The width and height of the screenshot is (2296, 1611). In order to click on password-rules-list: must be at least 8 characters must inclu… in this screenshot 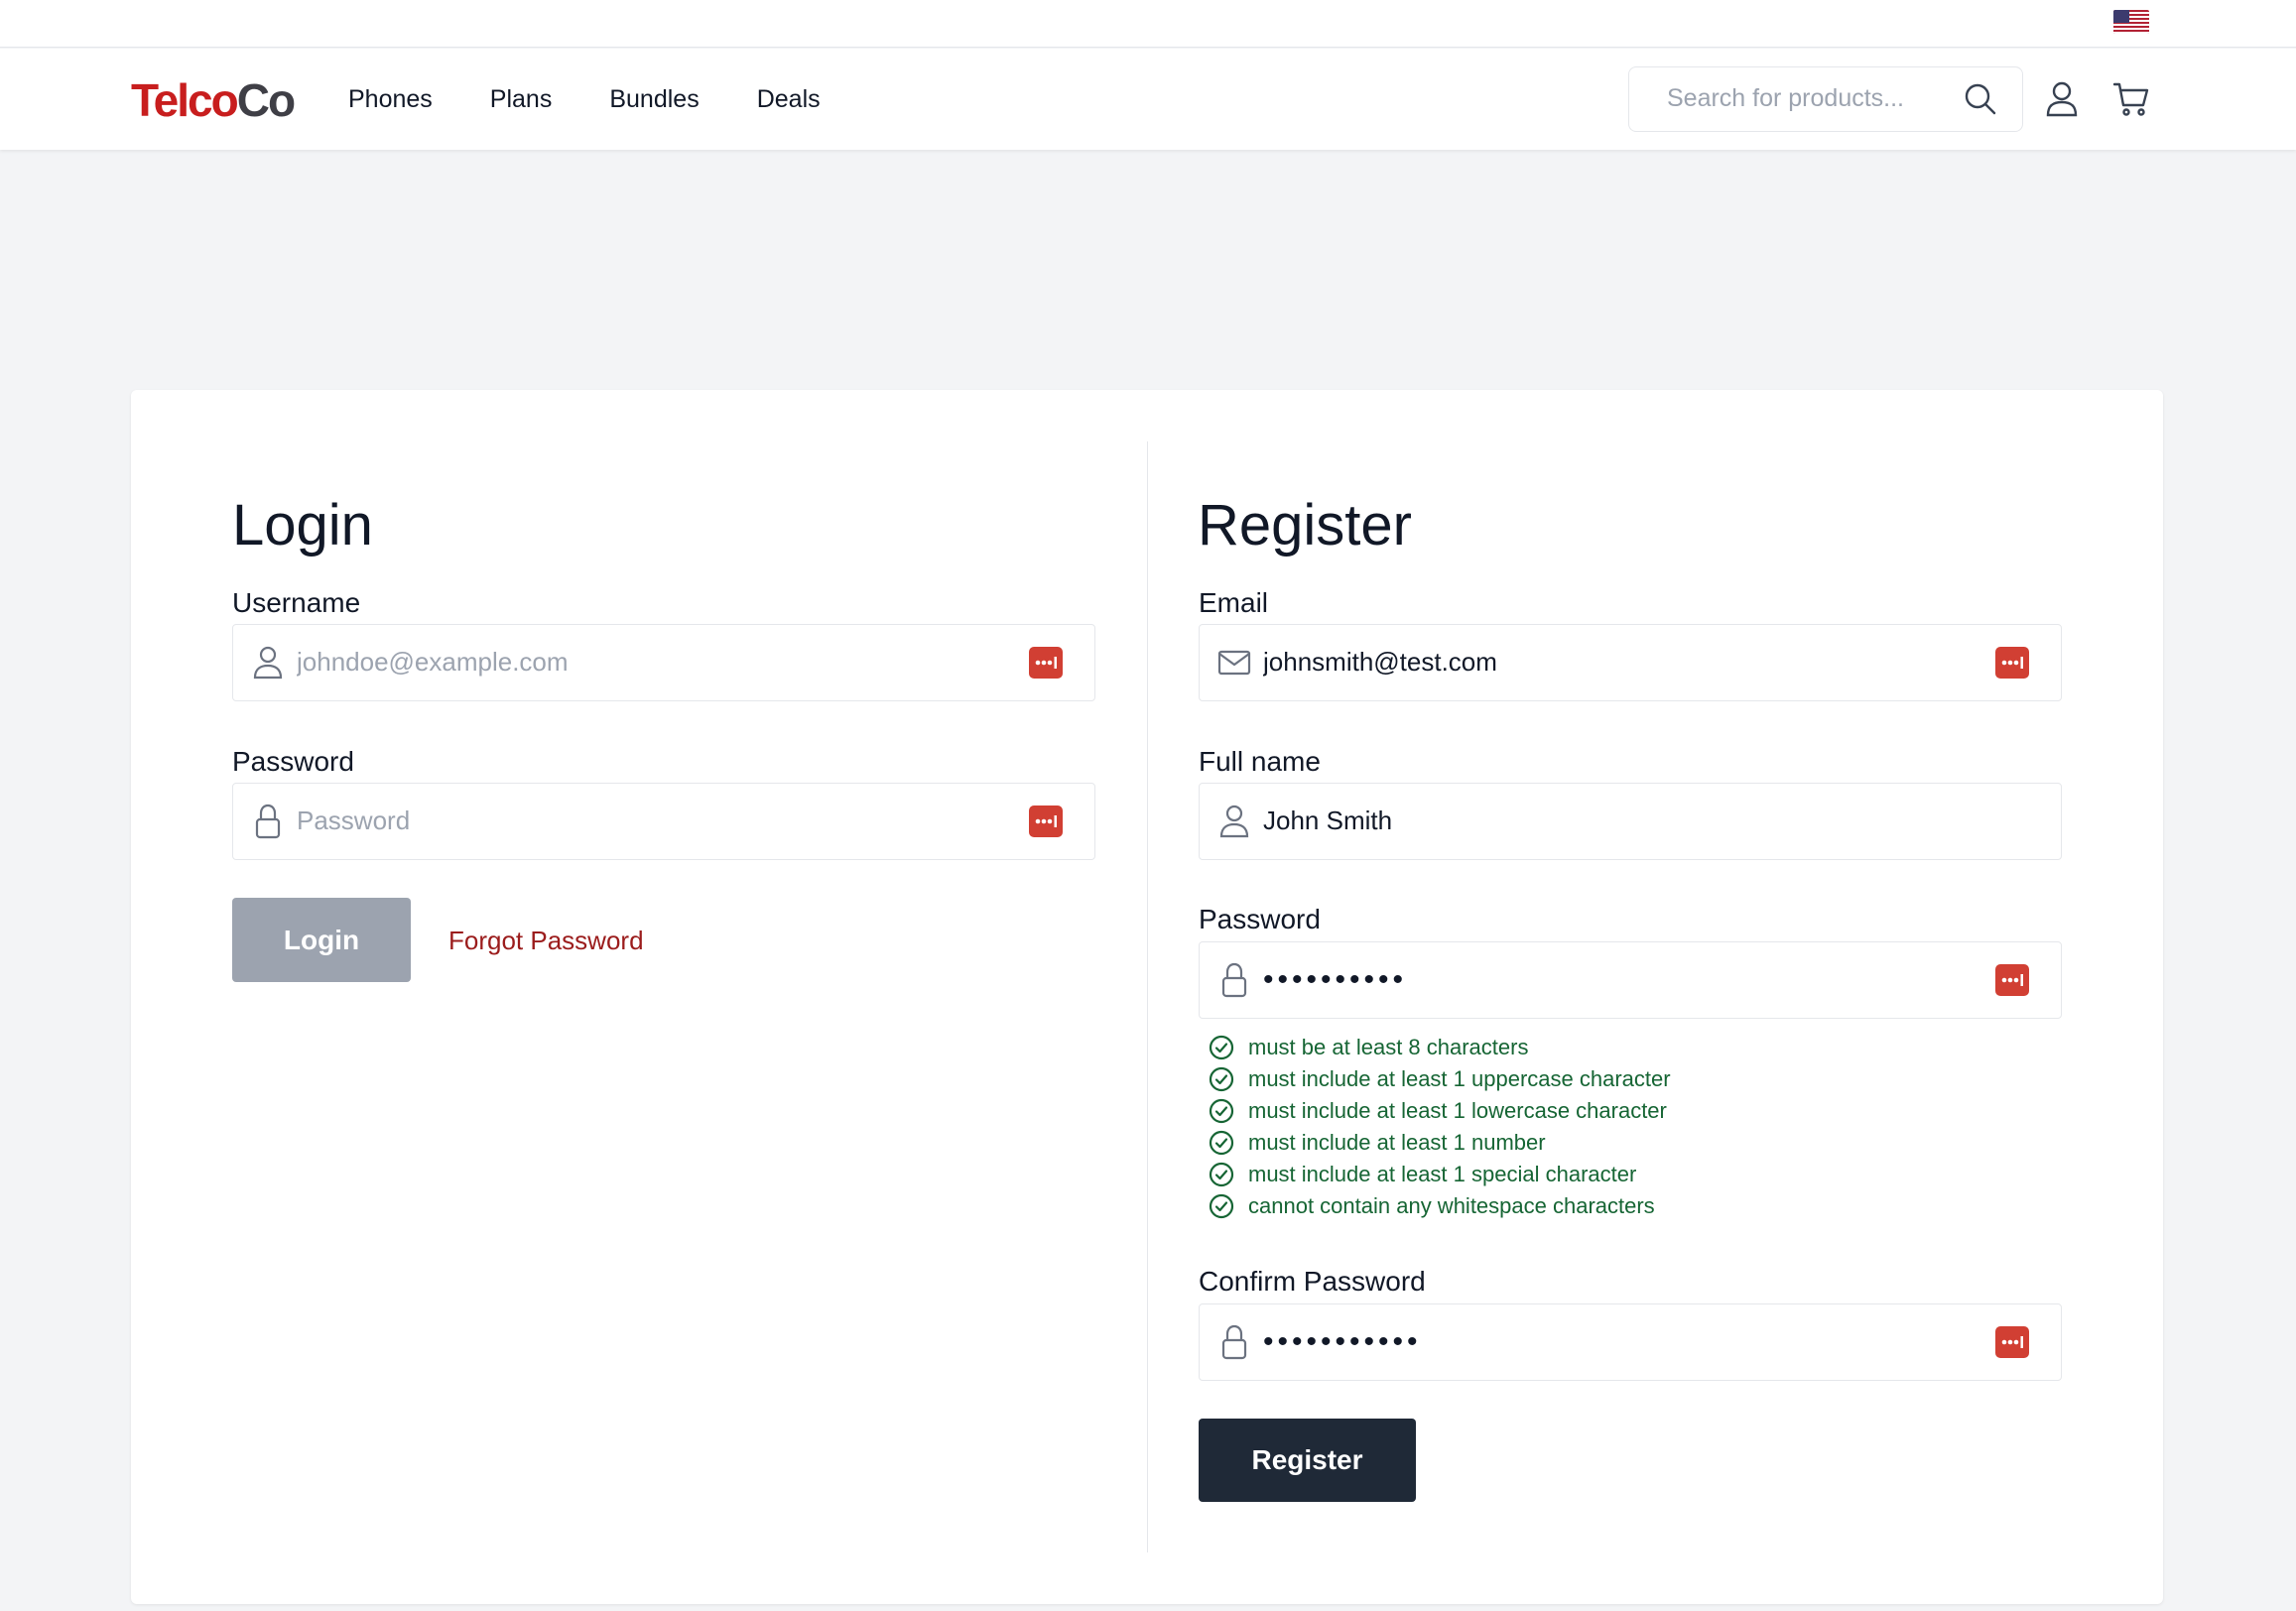, I will do `click(1440, 1127)`.